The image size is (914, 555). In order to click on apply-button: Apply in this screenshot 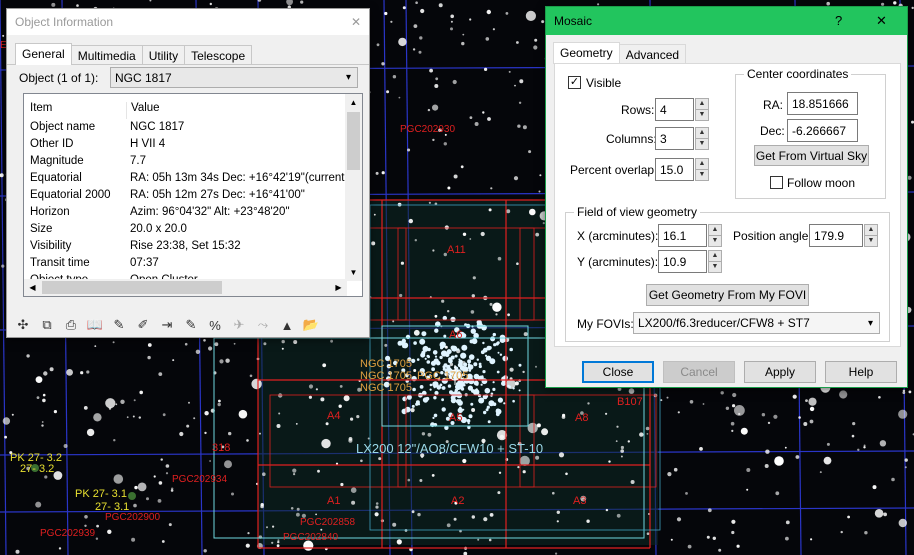, I will do `click(780, 372)`.